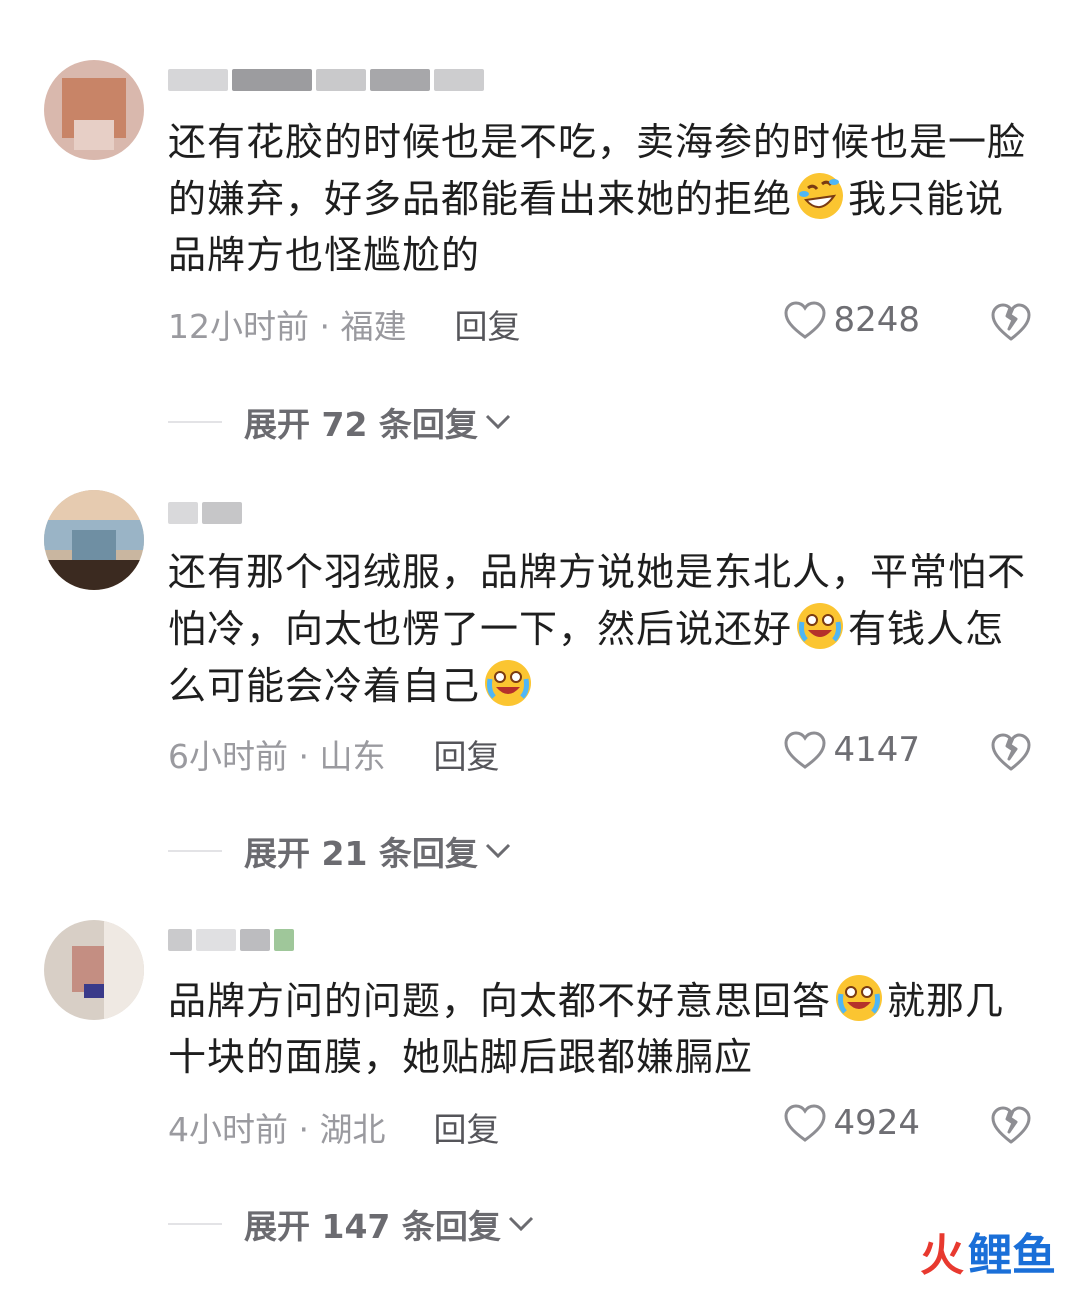 Image resolution: width=1080 pixels, height=1293 pixels. I want to click on like-button: 4924, so click(851, 1123).